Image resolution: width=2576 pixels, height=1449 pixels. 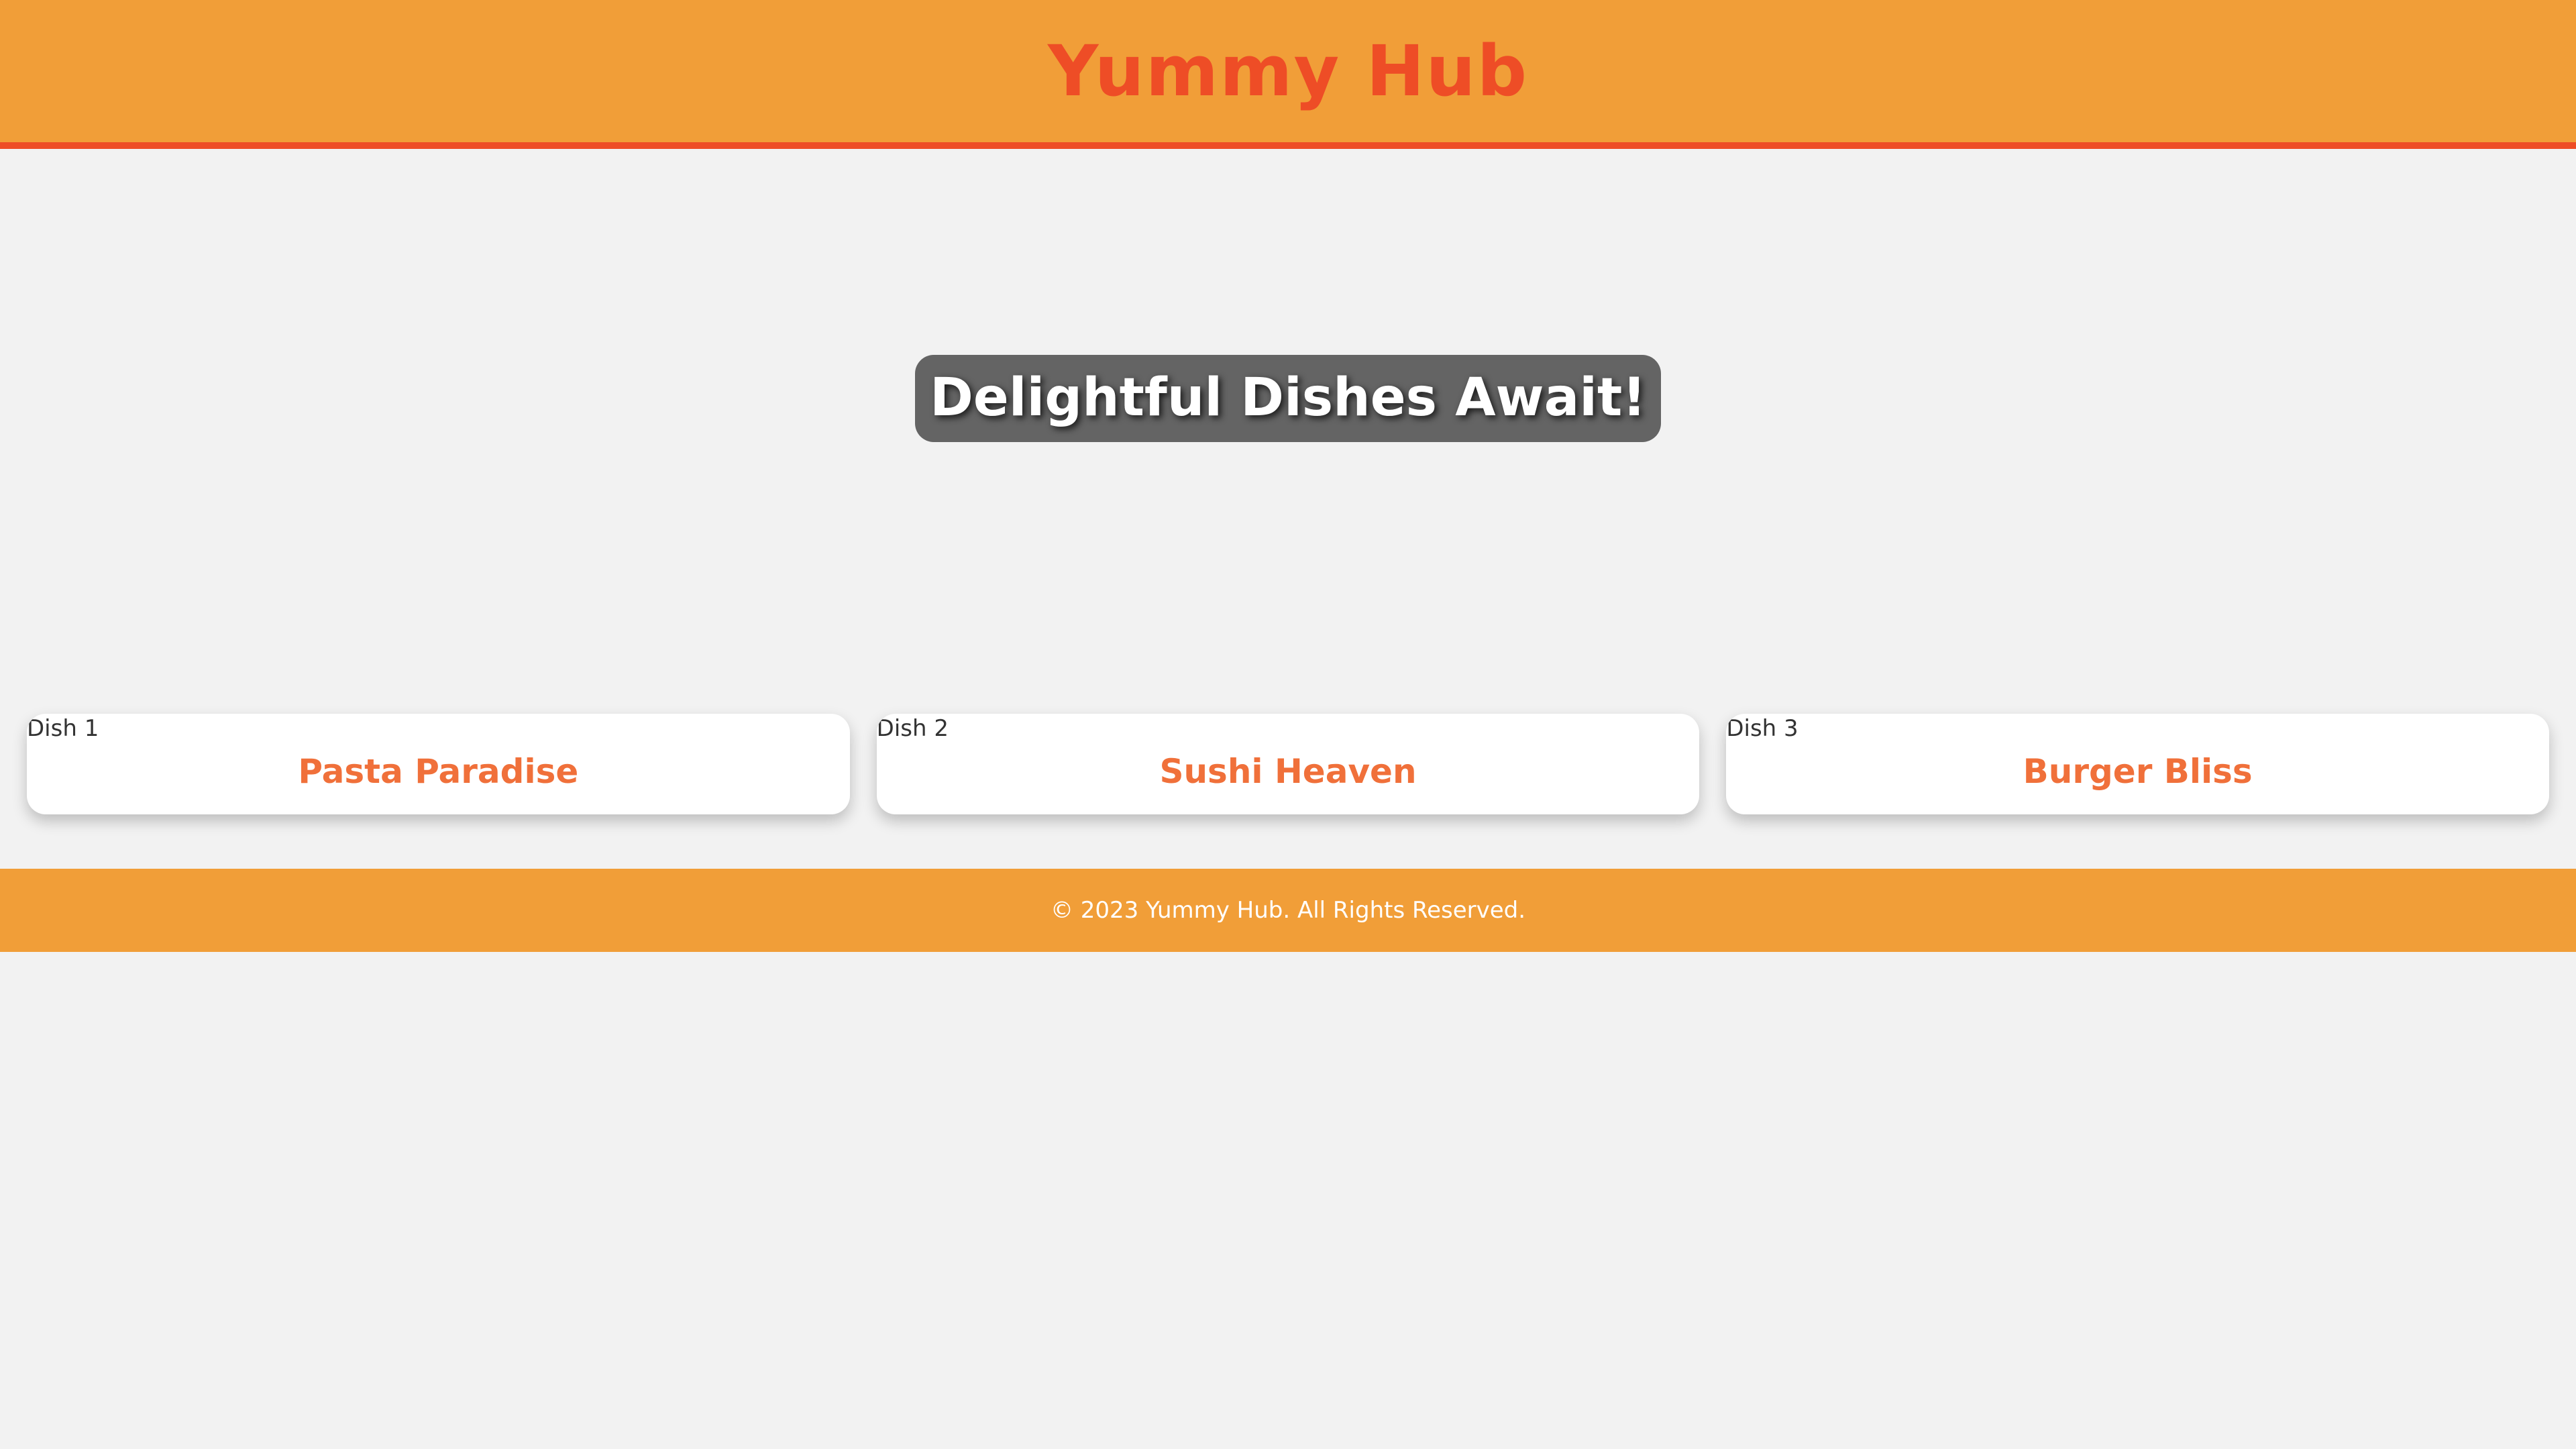 I want to click on dish-image-3: Dish 3, so click(x=2137, y=728).